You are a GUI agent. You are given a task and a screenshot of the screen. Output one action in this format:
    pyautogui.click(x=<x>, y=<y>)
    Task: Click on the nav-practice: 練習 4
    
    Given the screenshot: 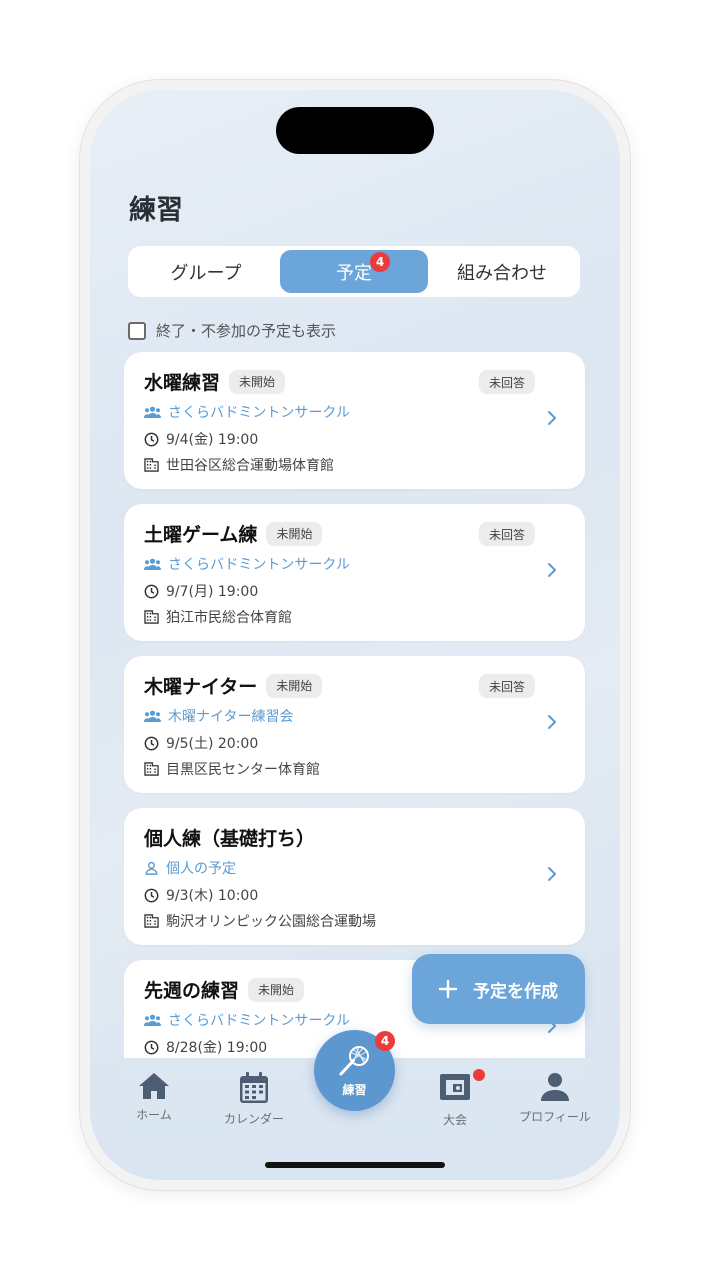 What is the action you would take?
    pyautogui.click(x=354, y=1070)
    